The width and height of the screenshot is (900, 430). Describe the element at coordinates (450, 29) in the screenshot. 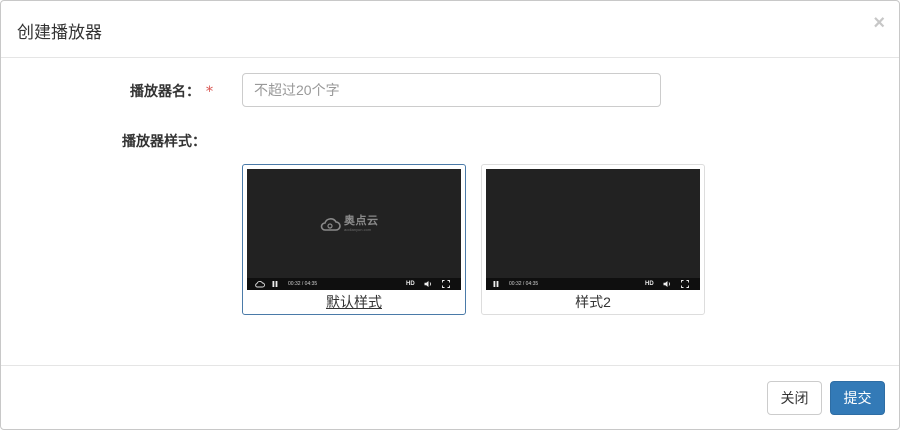

I see `dialog-header: 创建播放器 ×` at that location.